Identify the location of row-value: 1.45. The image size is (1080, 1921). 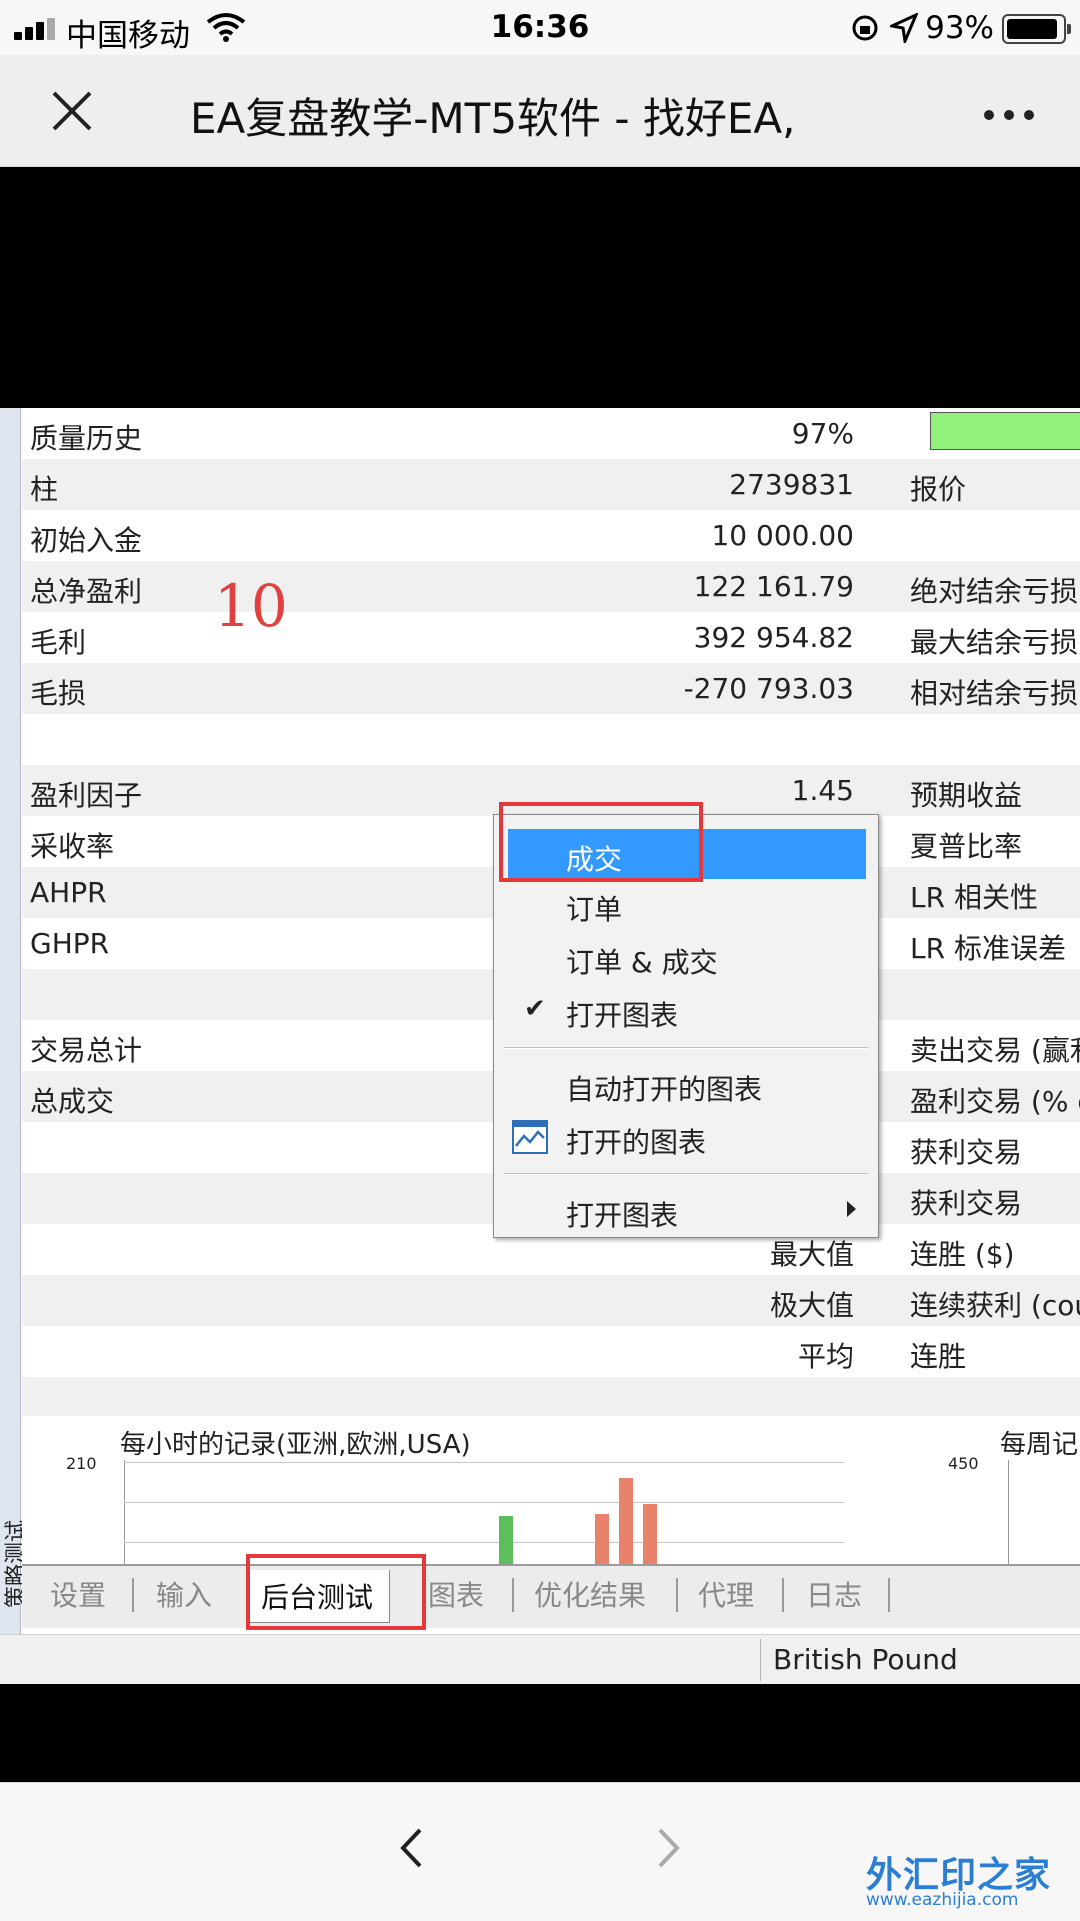
(822, 790).